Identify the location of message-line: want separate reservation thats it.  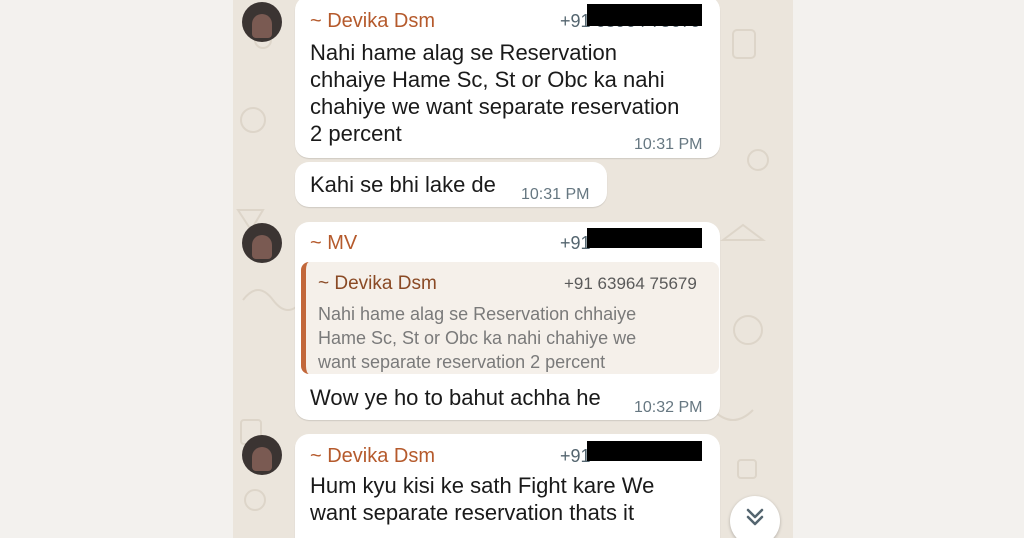
(472, 512).